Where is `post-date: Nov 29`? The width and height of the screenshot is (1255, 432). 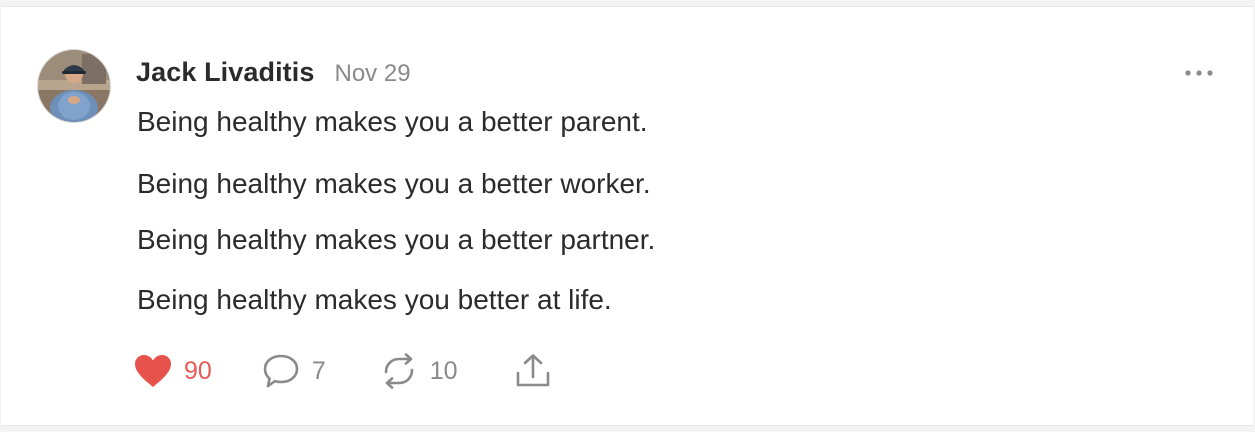
post-date: Nov 29 is located at coordinates (373, 74).